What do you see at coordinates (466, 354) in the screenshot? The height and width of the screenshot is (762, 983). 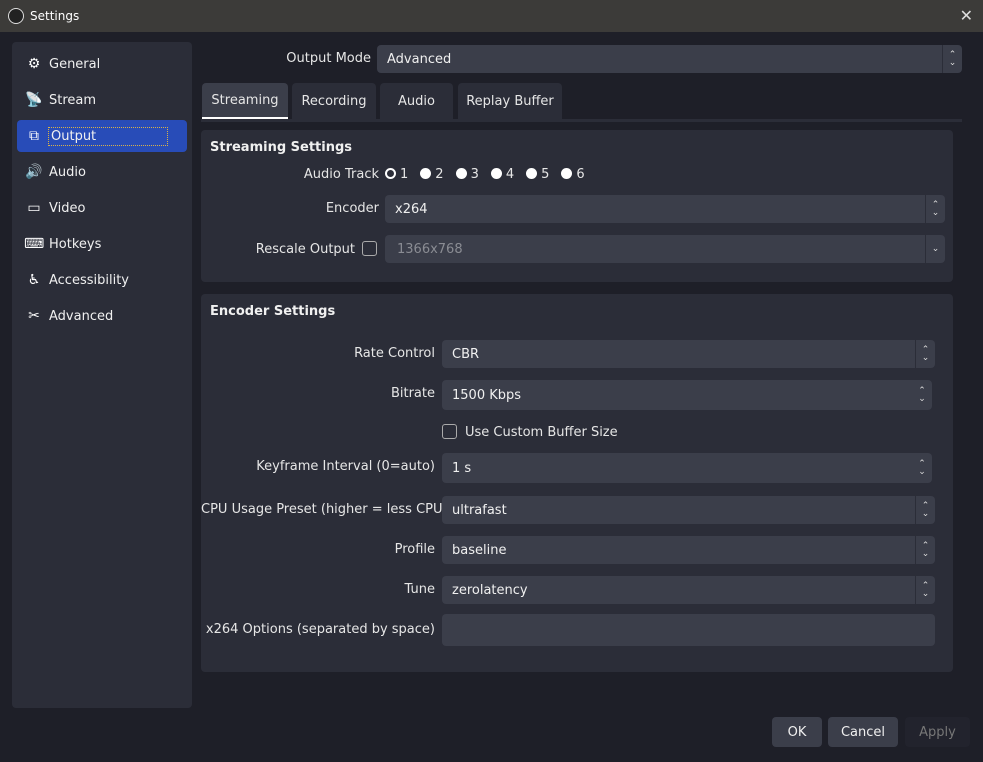 I see `rate-control-value: CBR` at bounding box center [466, 354].